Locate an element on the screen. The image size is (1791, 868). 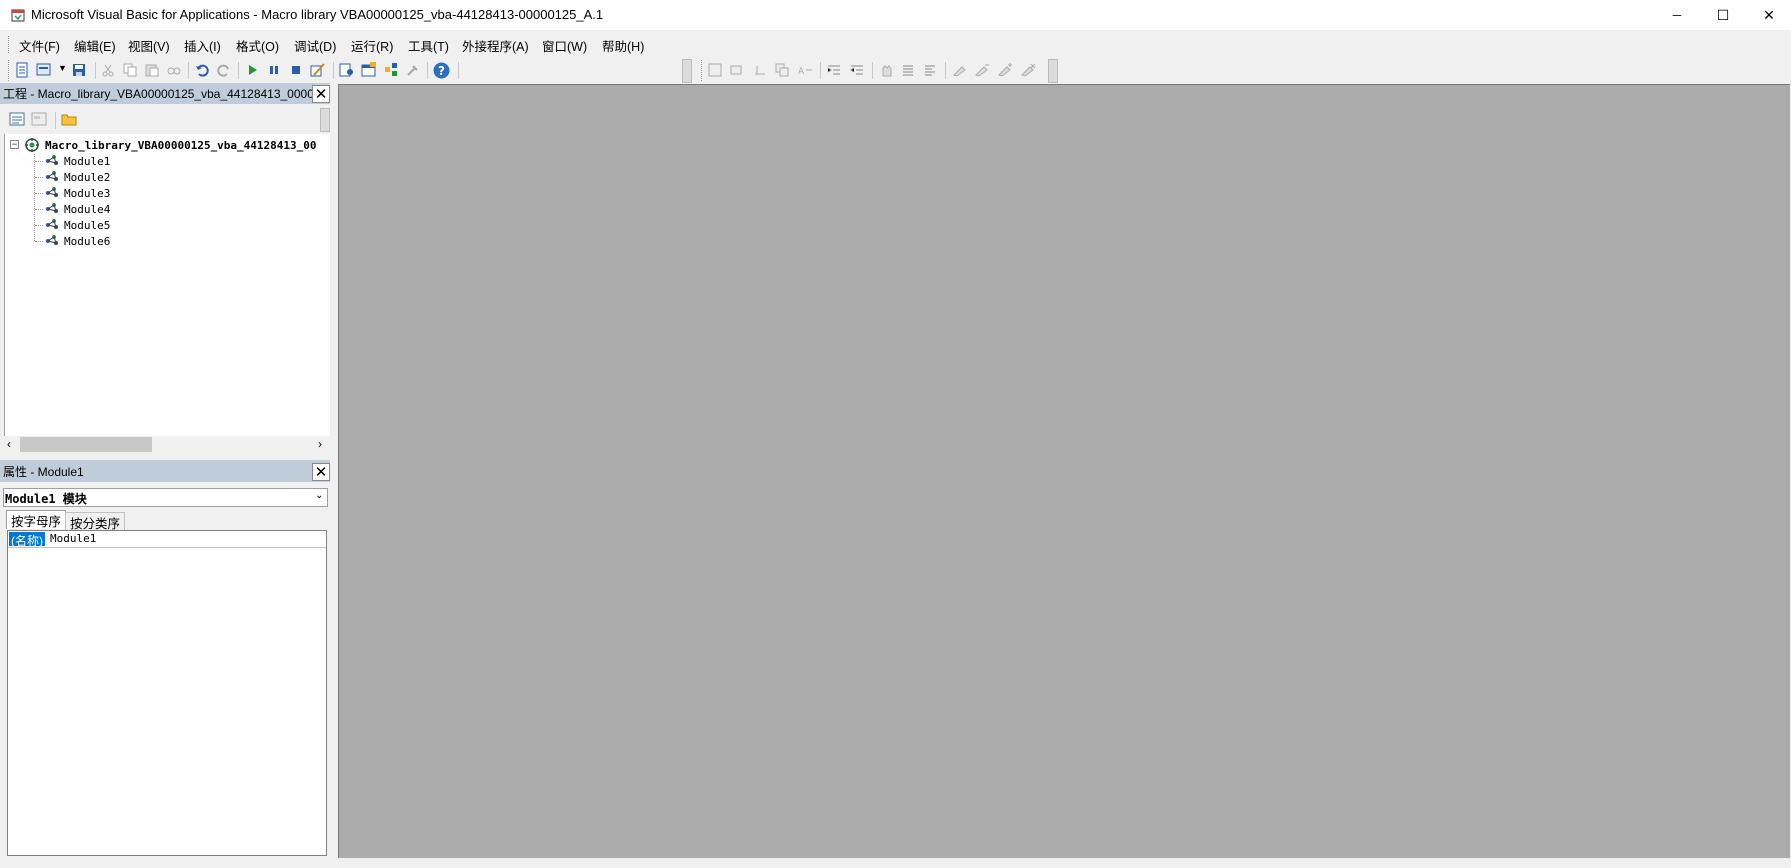
paste-icon is located at coordinates (152, 70).